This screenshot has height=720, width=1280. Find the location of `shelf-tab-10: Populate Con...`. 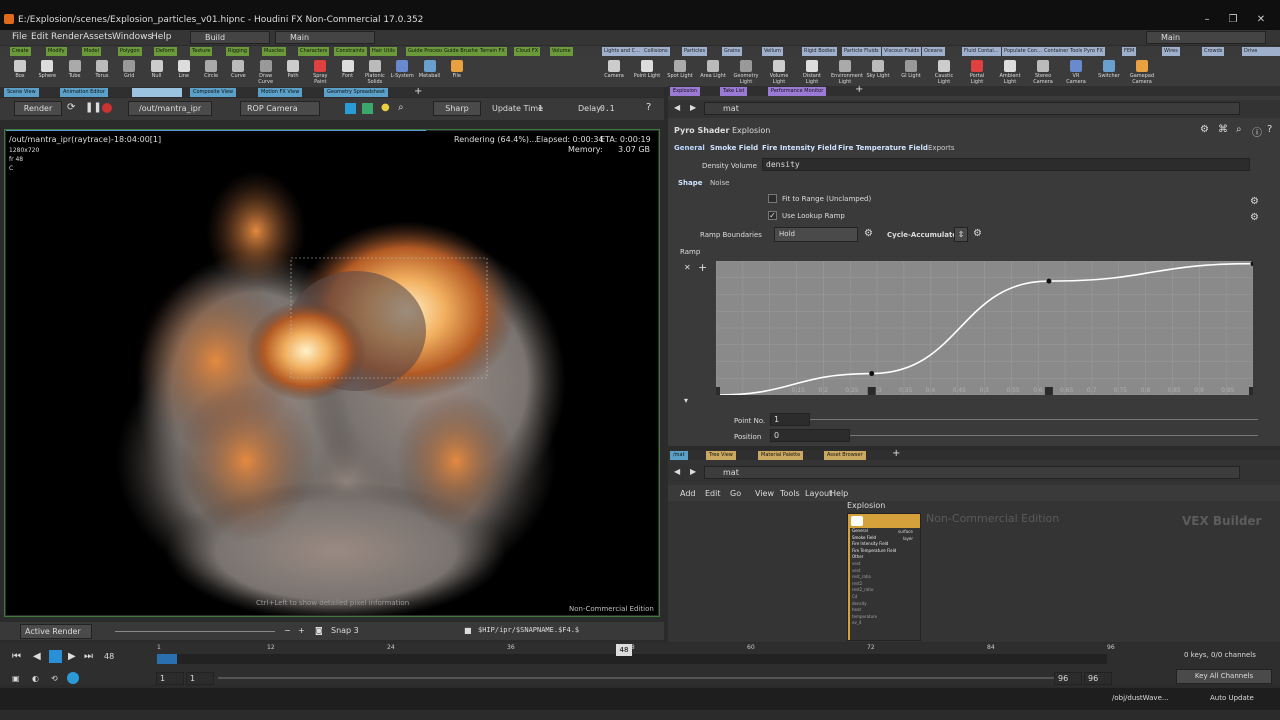

shelf-tab-10: Populate Con... is located at coordinates (1023, 51).